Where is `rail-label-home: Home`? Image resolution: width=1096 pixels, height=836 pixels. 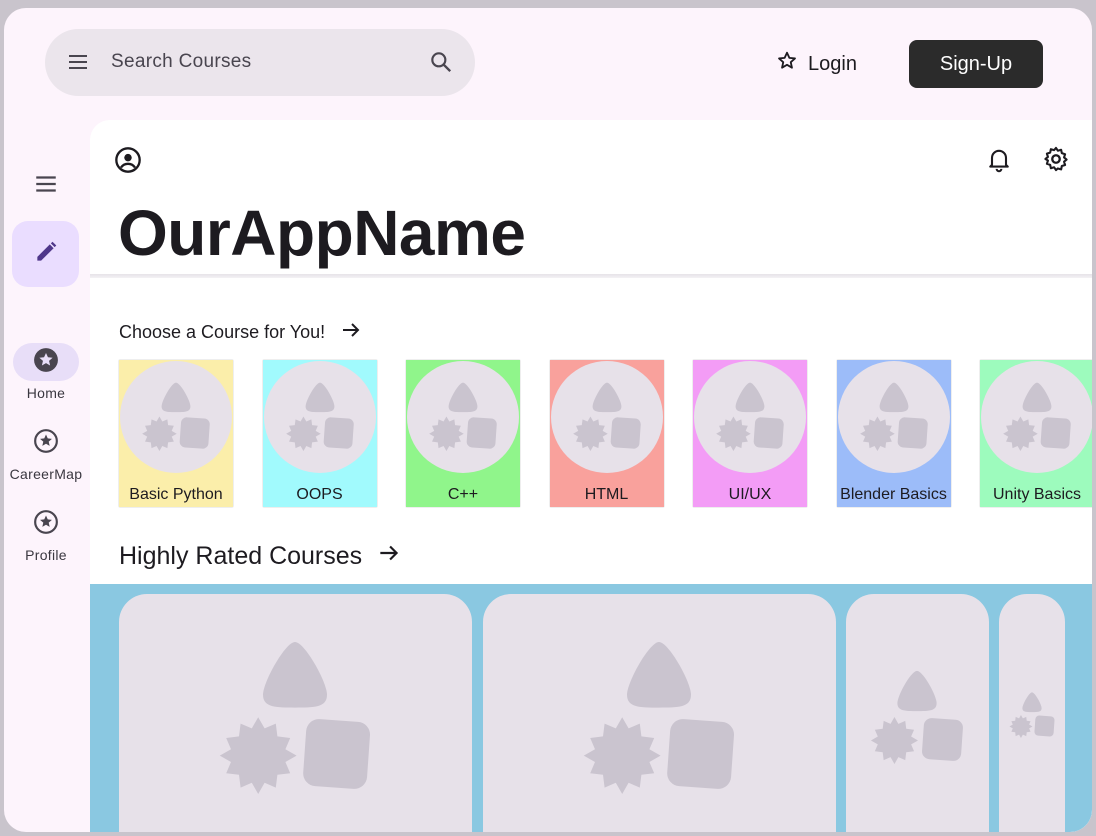 rail-label-home: Home is located at coordinates (46, 393).